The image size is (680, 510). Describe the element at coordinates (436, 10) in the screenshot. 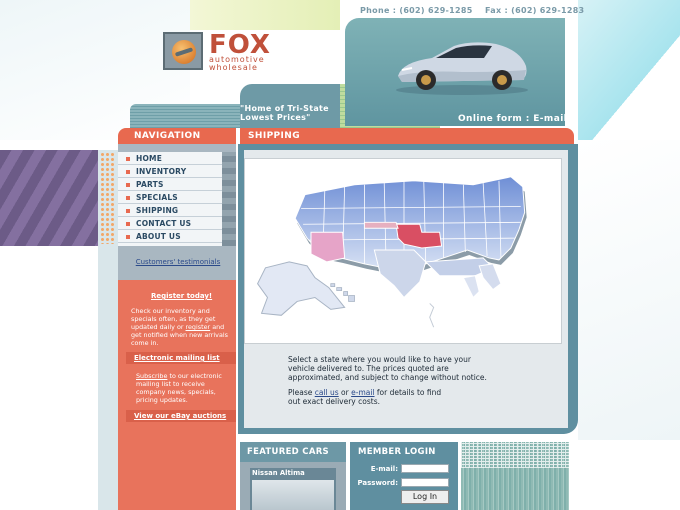

I see `phone-number: (602) 629-1285` at that location.